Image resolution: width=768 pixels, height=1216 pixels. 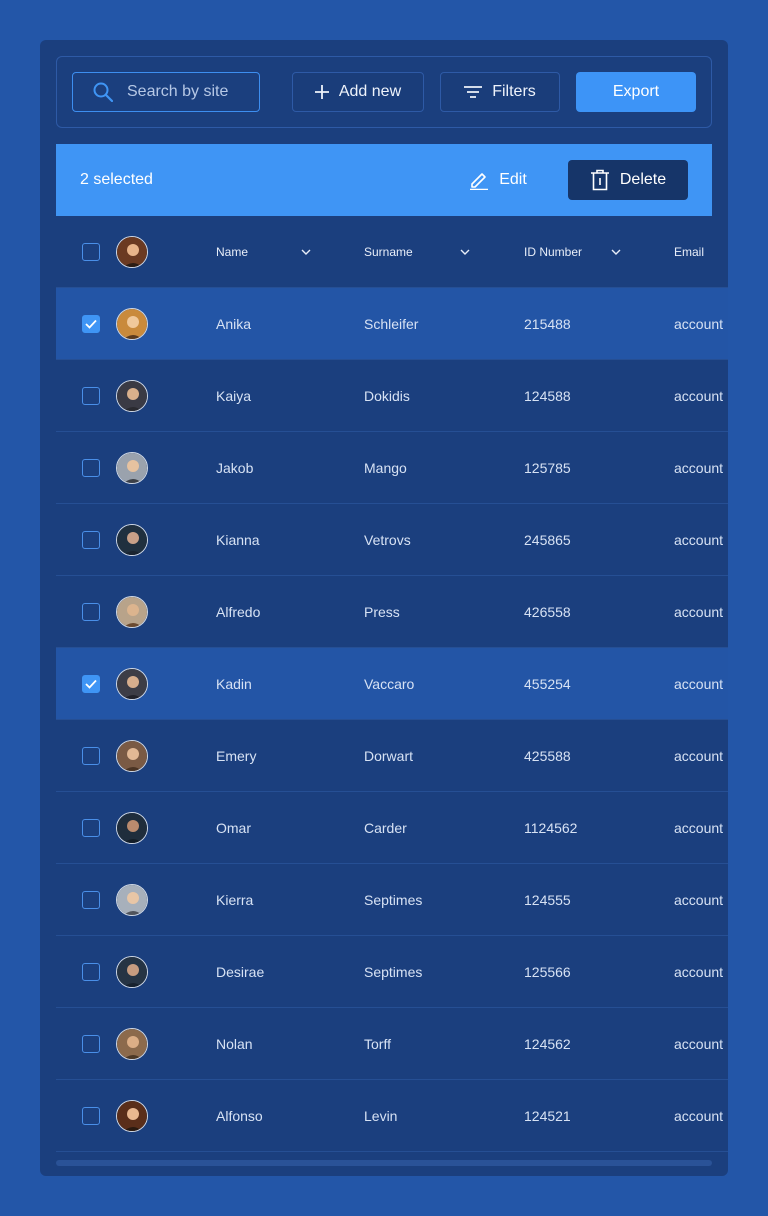 I want to click on table-row: Jakob Mango 125785 account, so click(x=392, y=468).